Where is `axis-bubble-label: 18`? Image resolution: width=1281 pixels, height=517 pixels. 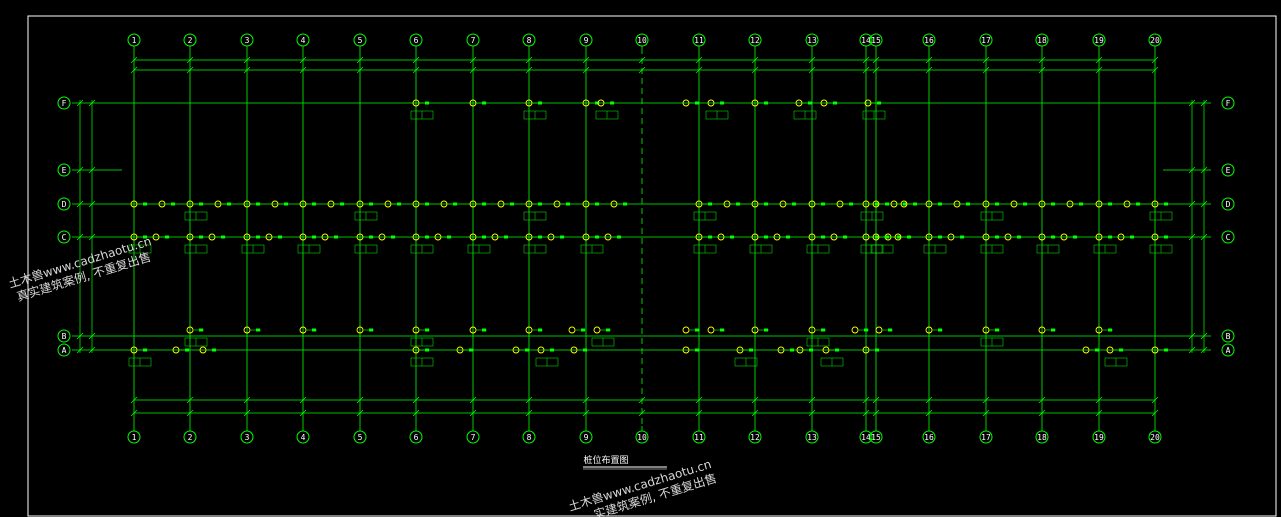 axis-bubble-label: 18 is located at coordinates (1042, 40).